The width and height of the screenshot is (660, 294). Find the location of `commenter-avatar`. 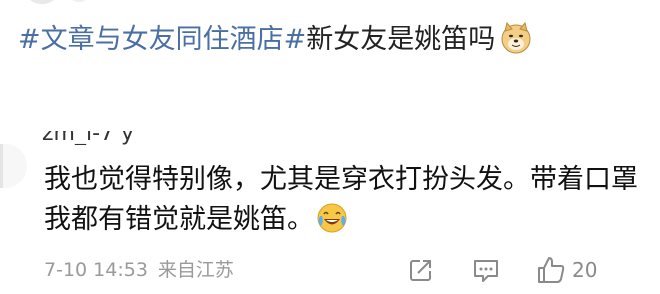

commenter-avatar is located at coordinates (13, 166).